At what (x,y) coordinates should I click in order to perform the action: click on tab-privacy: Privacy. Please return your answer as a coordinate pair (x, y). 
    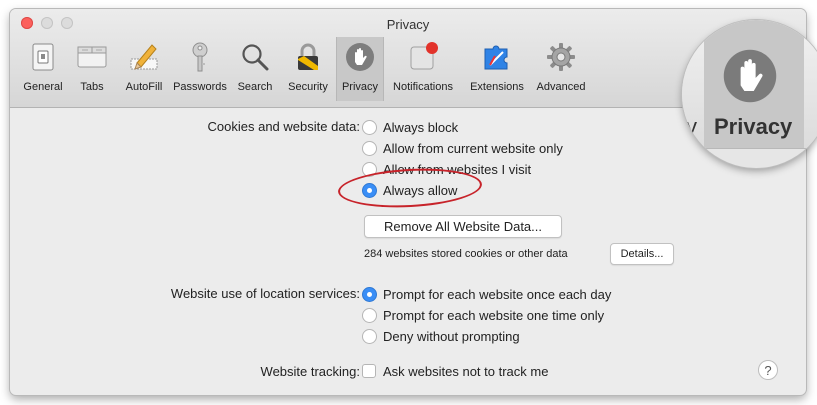
    Looking at the image, I should click on (360, 69).